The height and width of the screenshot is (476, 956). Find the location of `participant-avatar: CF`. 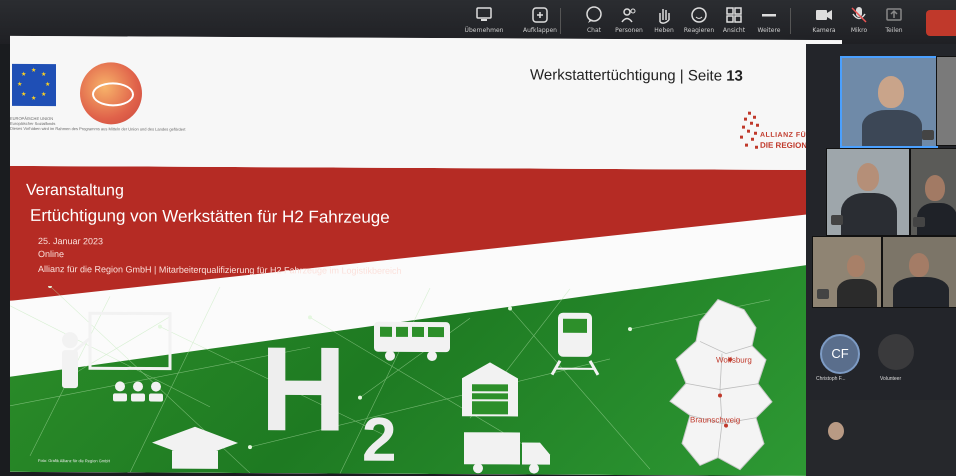

participant-avatar: CF is located at coordinates (840, 354).